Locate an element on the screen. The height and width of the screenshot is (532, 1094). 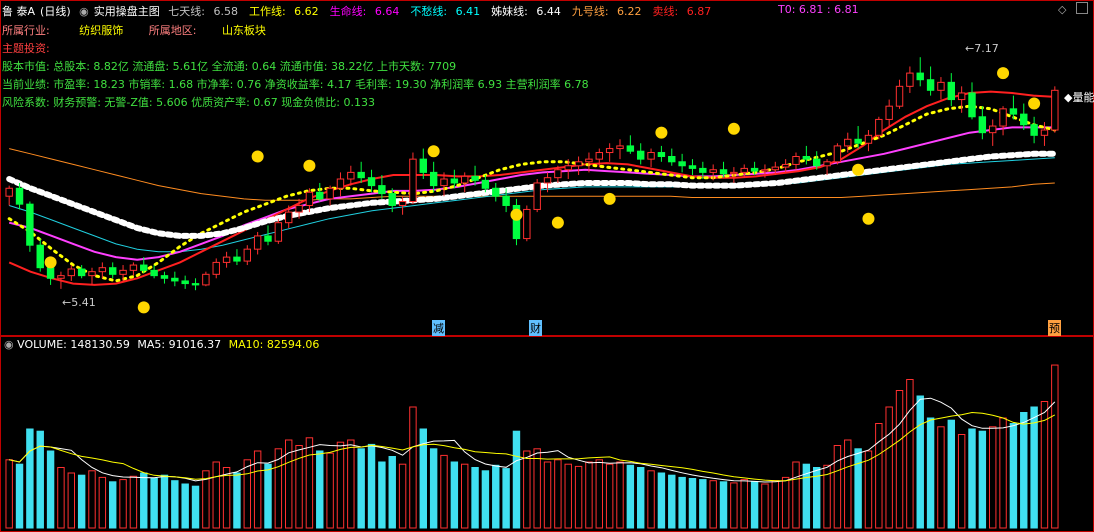
period-label: (日线) is located at coordinates (55, 11).